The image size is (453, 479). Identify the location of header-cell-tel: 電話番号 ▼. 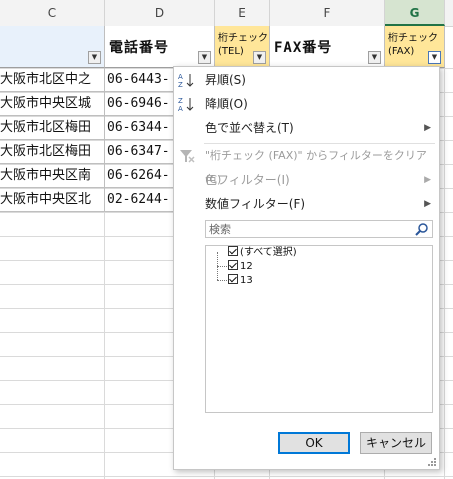
(160, 47).